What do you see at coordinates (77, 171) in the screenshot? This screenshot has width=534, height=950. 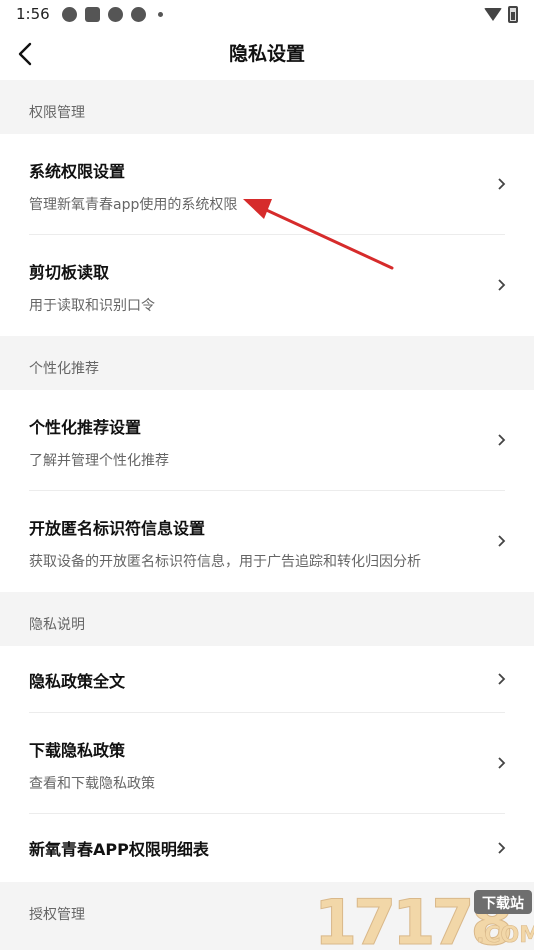 I see `item-title: 系统权限设置` at bounding box center [77, 171].